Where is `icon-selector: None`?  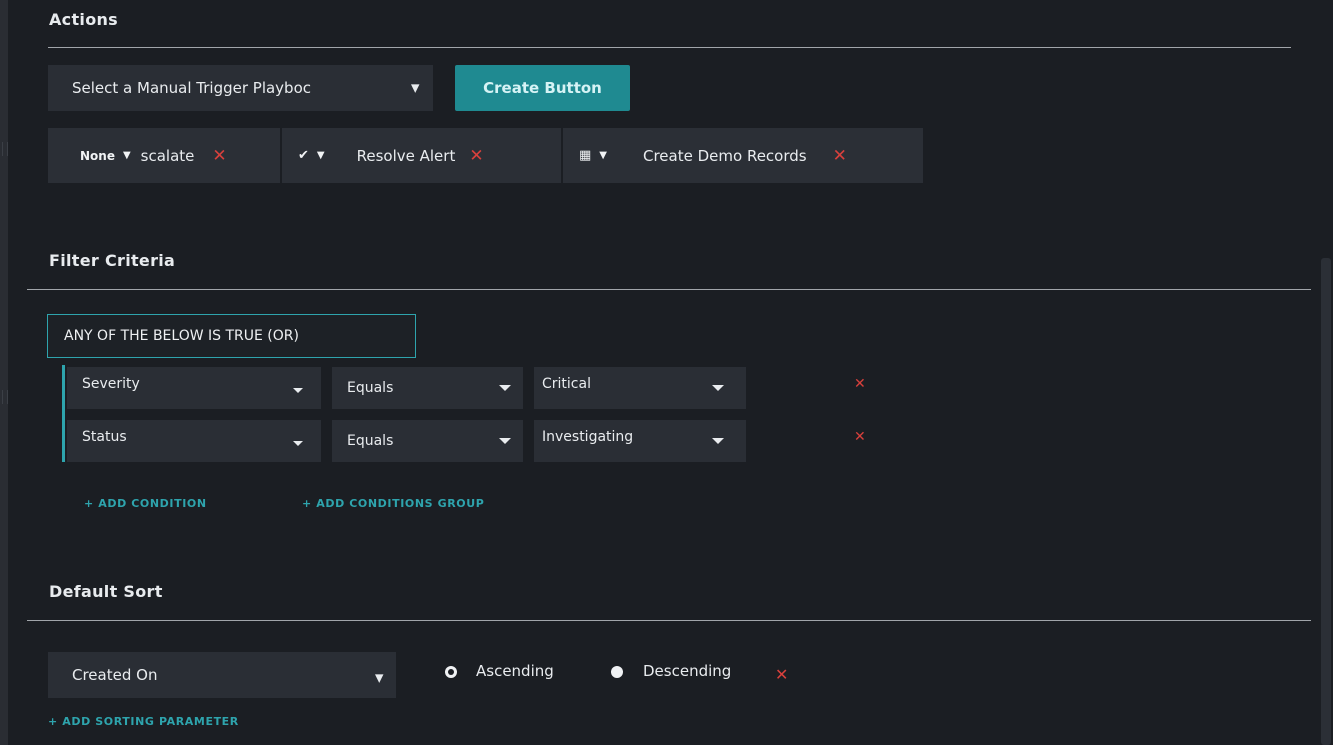 icon-selector: None is located at coordinates (97, 156).